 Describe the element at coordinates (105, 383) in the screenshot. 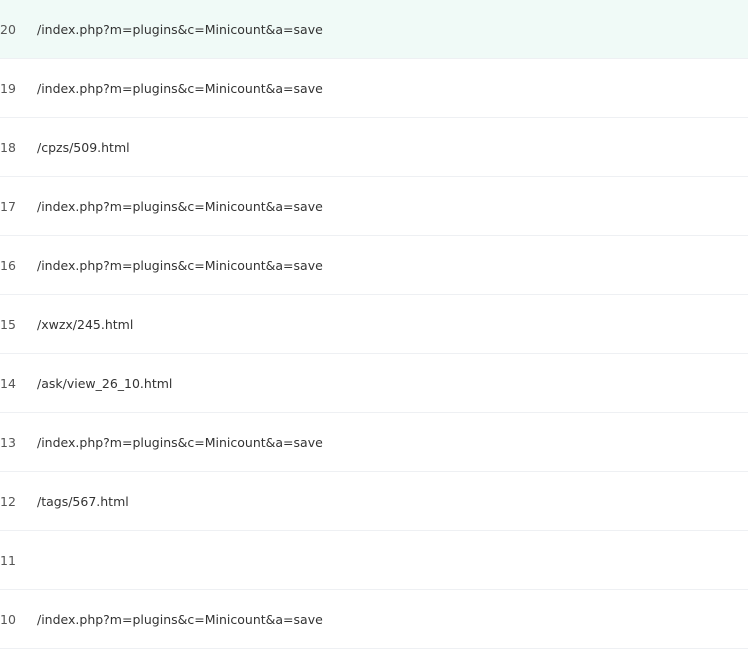

I see `row-url: /ask/view_26_10.html` at that location.